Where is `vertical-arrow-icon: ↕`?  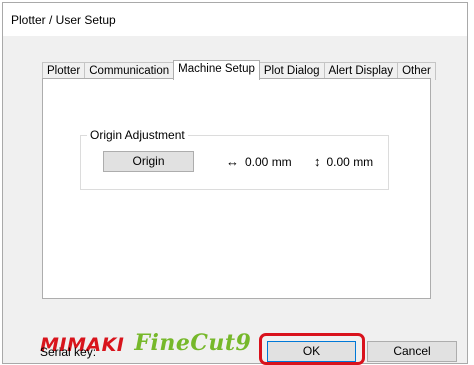
vertical-arrow-icon: ↕ is located at coordinates (317, 161).